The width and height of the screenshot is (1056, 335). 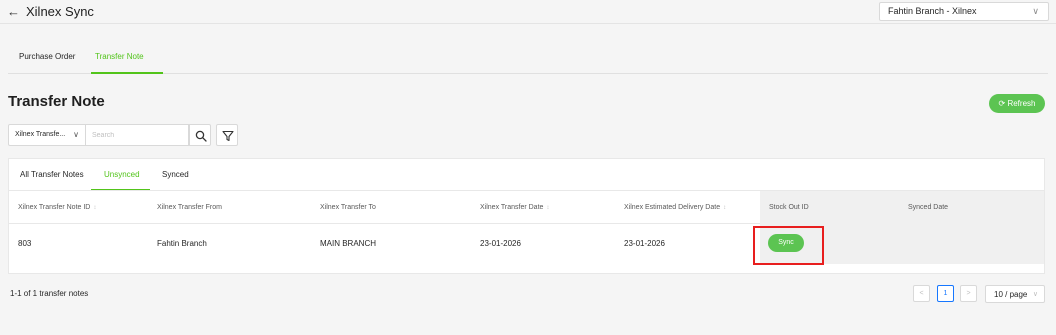 I want to click on tab-all-transfer-notes: All Transfer Notes, so click(x=52, y=174).